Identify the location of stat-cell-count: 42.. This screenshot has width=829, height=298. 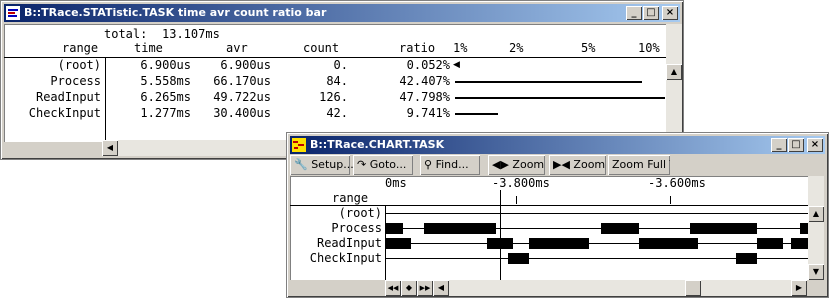
(337, 113).